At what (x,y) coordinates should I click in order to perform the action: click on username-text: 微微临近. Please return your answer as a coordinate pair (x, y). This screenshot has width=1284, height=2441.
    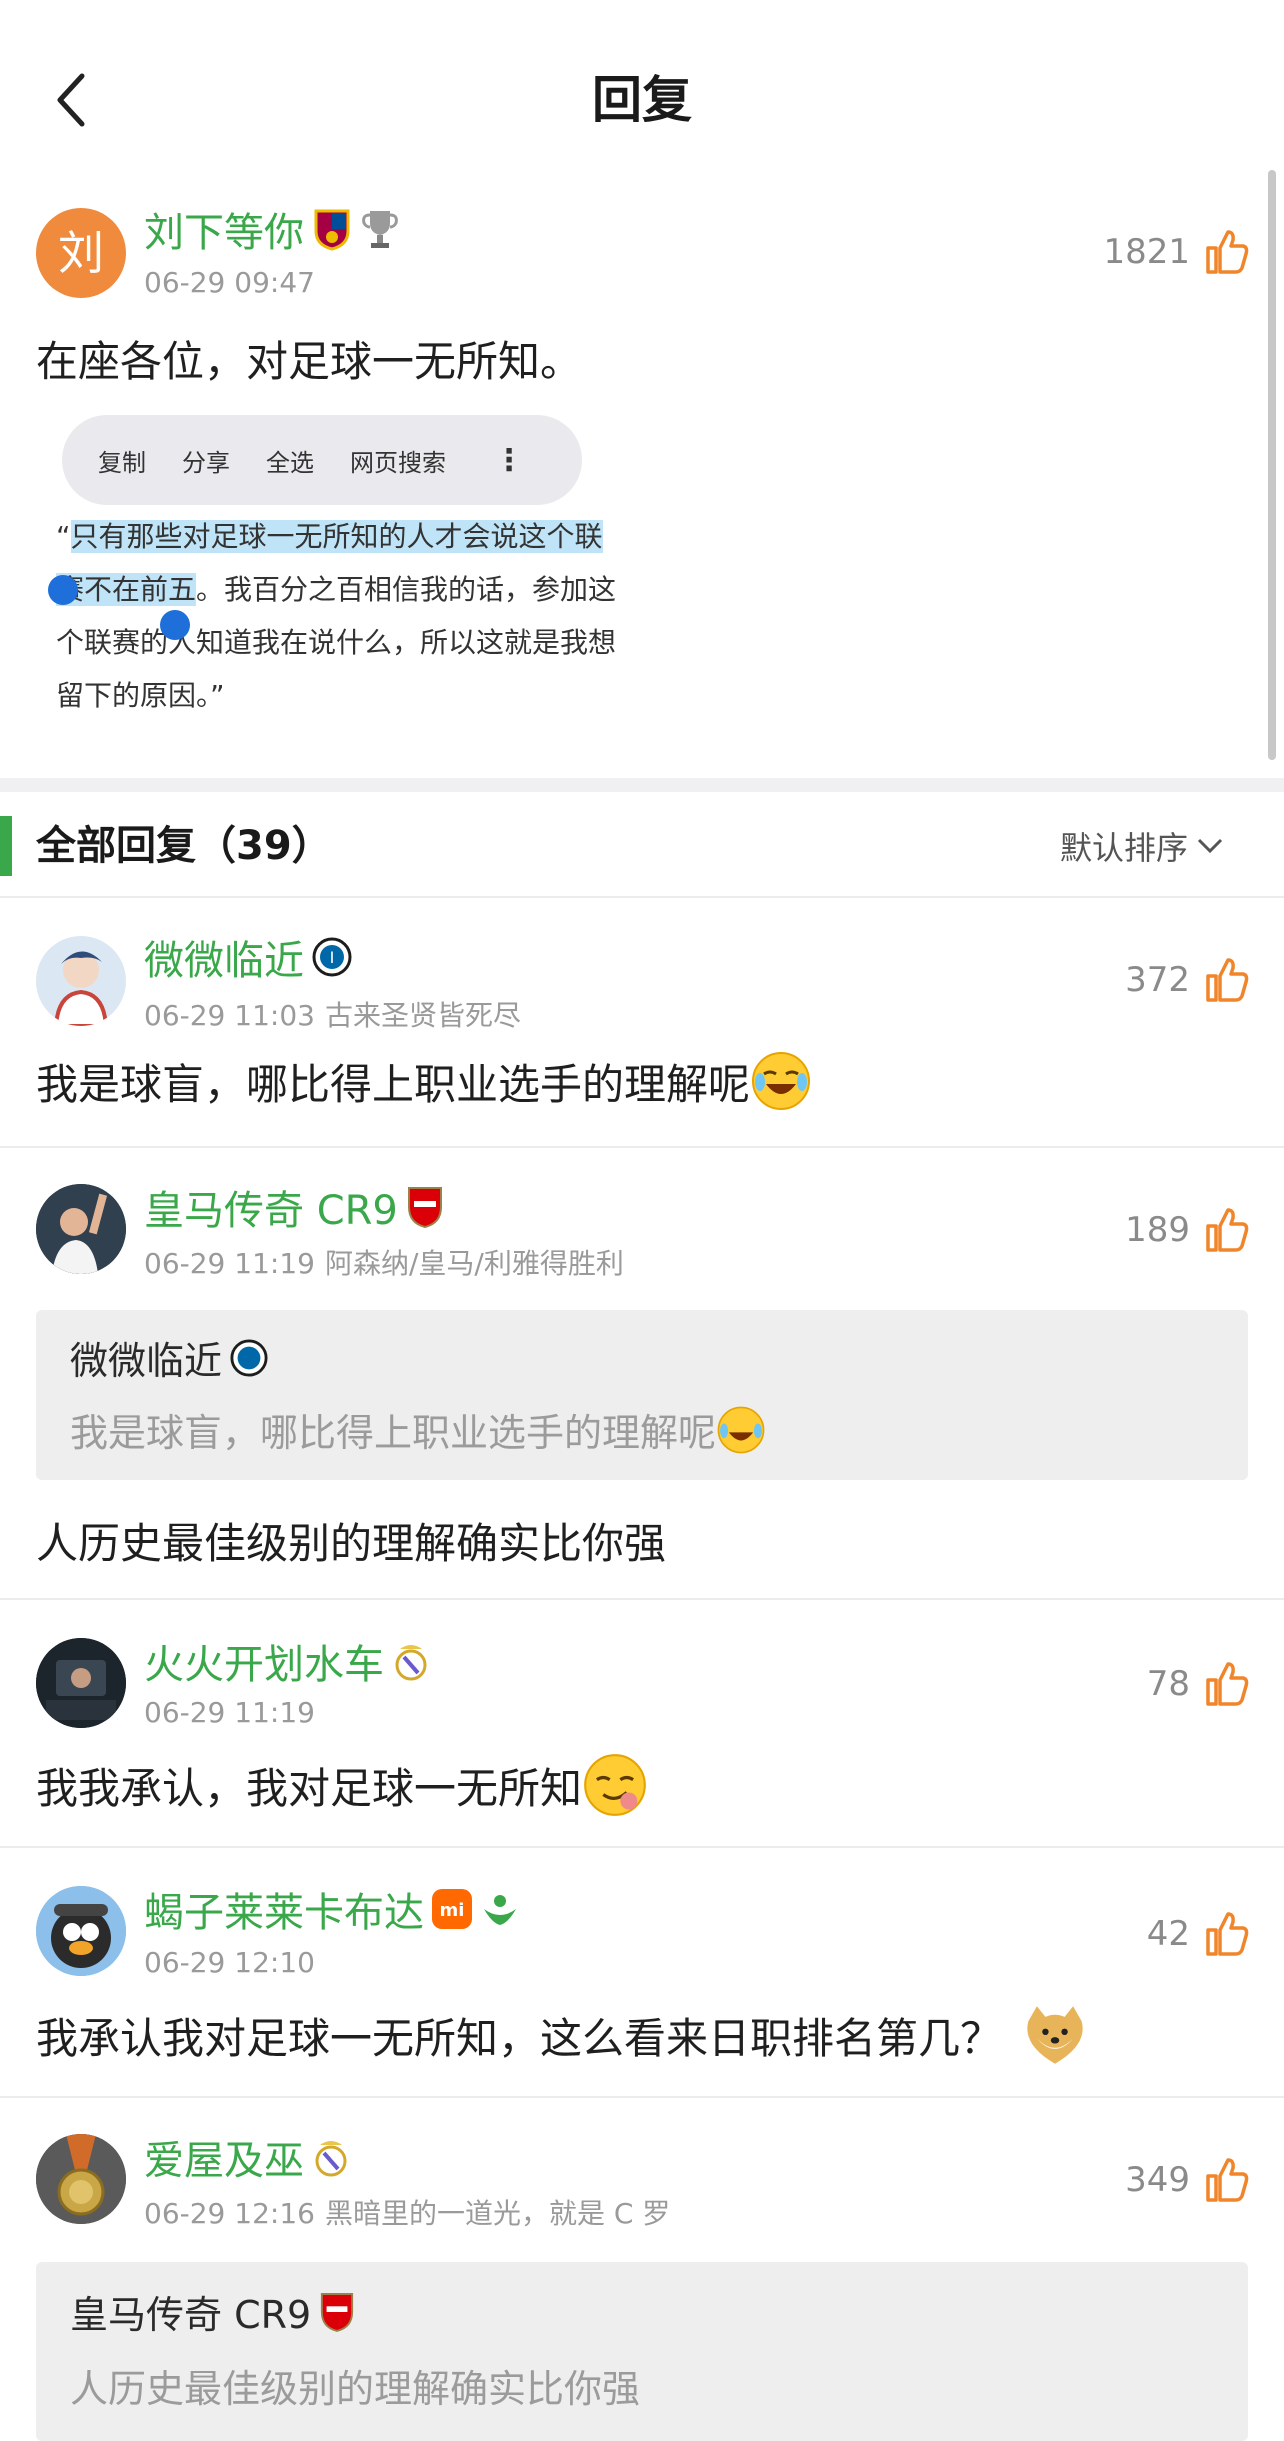
    Looking at the image, I should click on (224, 961).